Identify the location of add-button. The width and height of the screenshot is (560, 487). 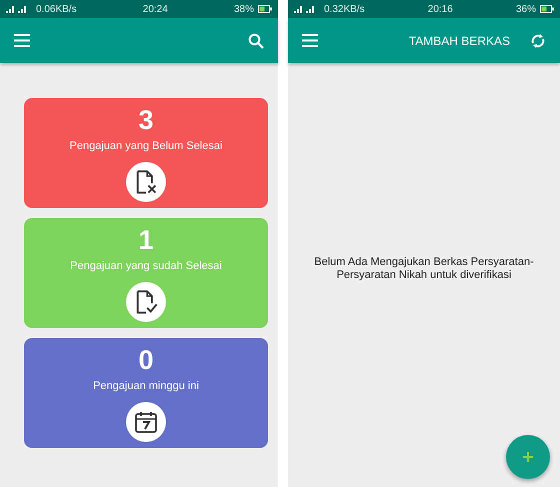
(528, 457).